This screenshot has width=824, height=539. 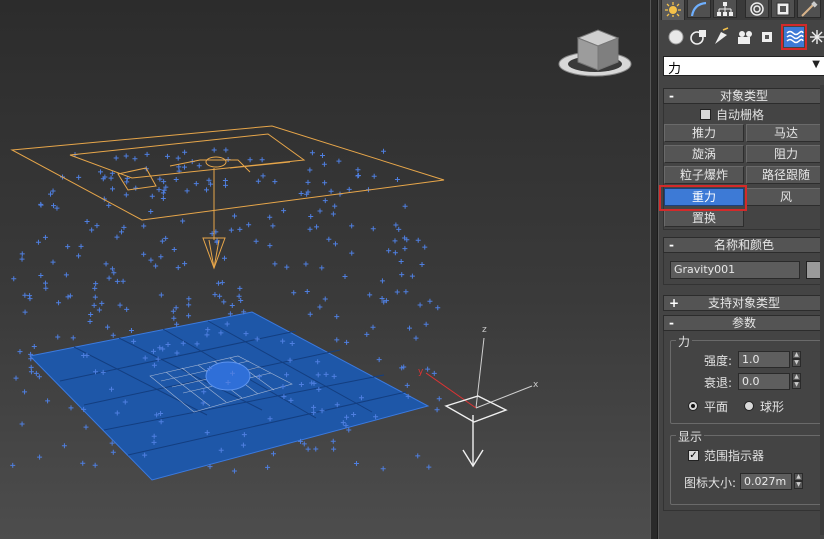 I want to click on rollout-parameters-title: 参数, so click(x=743, y=323).